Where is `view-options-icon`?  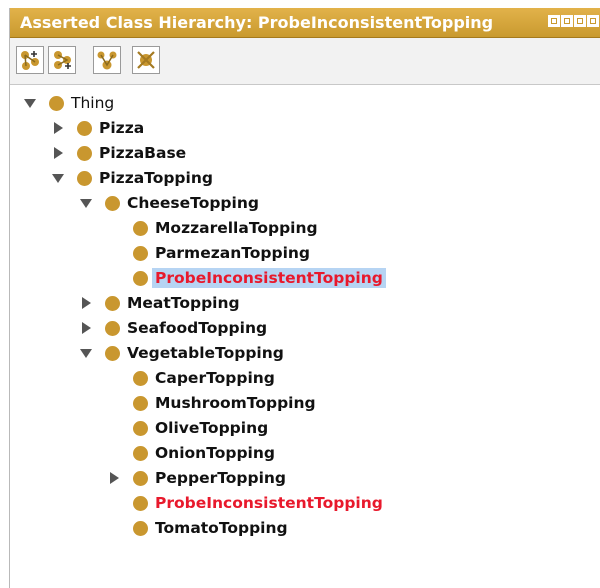
view-options-icon is located at coordinates (554, 21).